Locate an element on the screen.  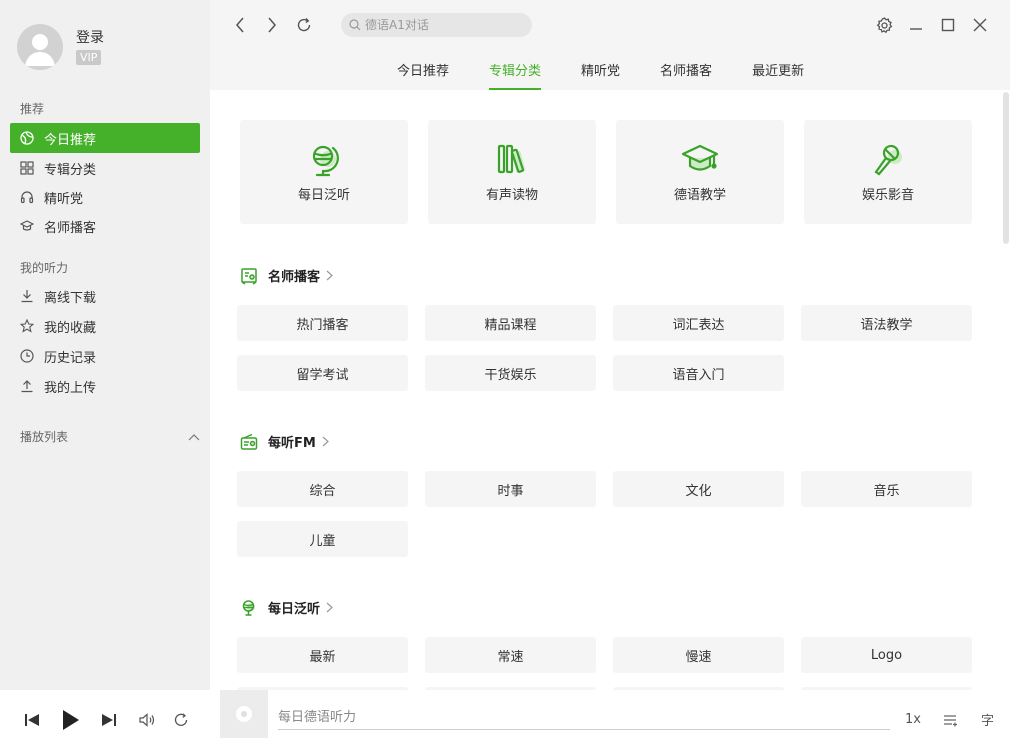
tab-intensive-listening: 精听党 is located at coordinates (600, 75).